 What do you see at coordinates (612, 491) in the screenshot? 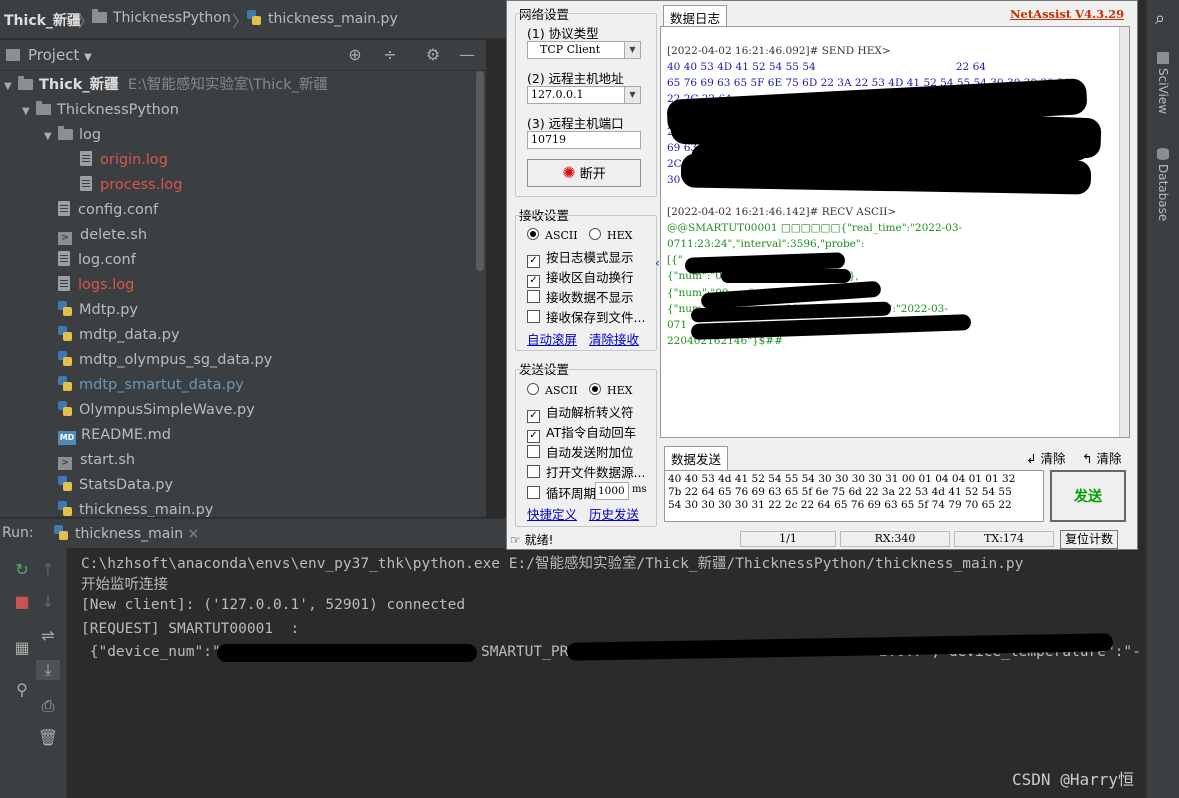
I see `cycle-input: 1000` at bounding box center [612, 491].